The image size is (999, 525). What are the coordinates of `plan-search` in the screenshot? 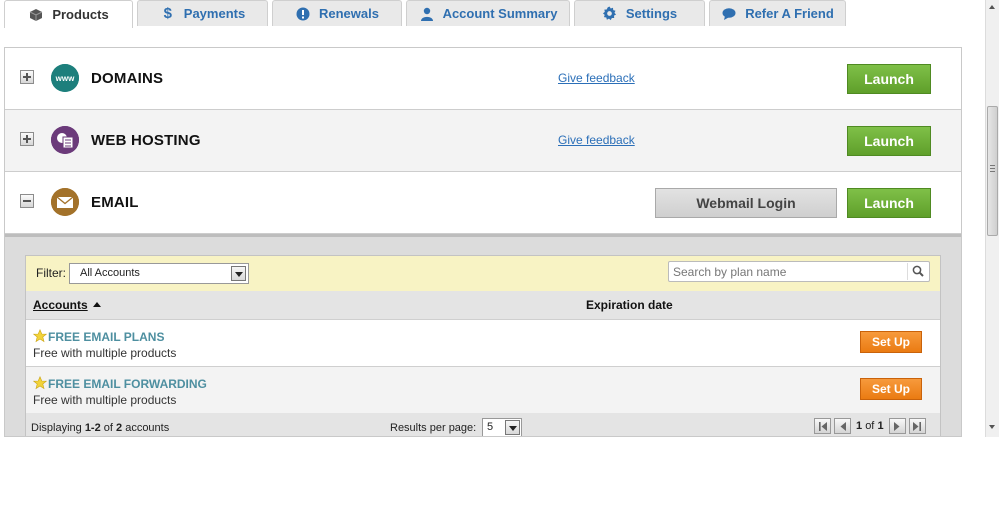 It's located at (799, 271).